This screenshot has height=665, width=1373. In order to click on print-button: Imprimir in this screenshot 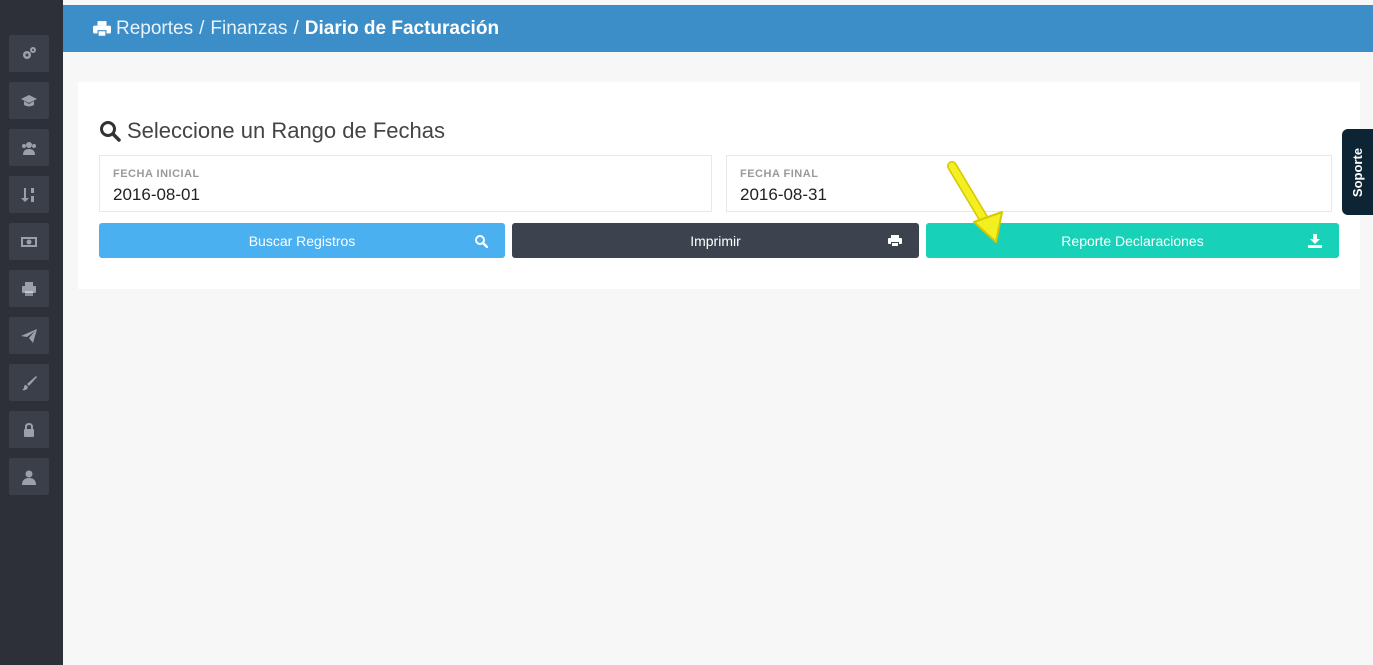, I will do `click(715, 240)`.